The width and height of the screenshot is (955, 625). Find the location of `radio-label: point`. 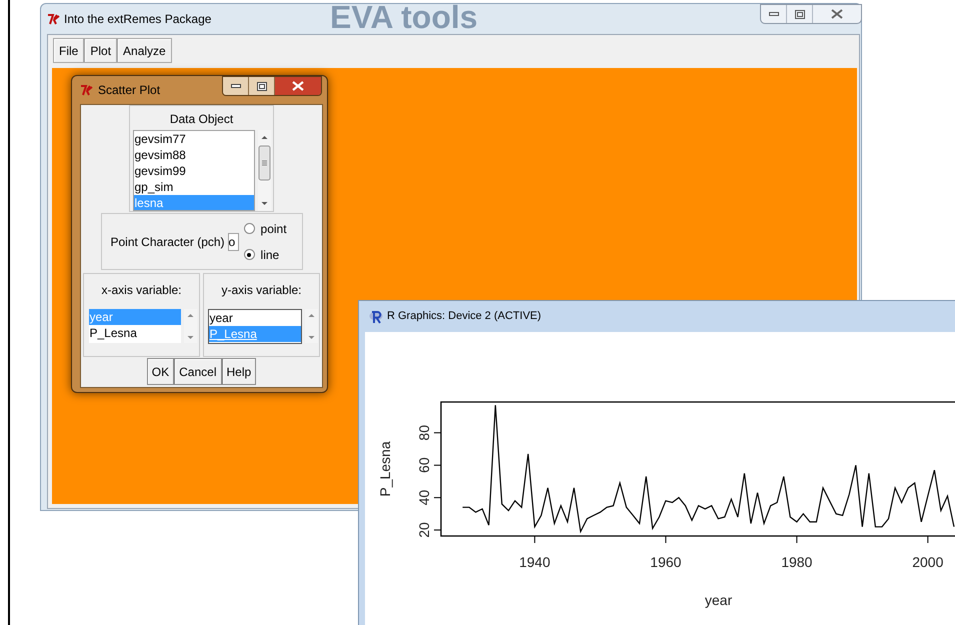

radio-label: point is located at coordinates (273, 229).